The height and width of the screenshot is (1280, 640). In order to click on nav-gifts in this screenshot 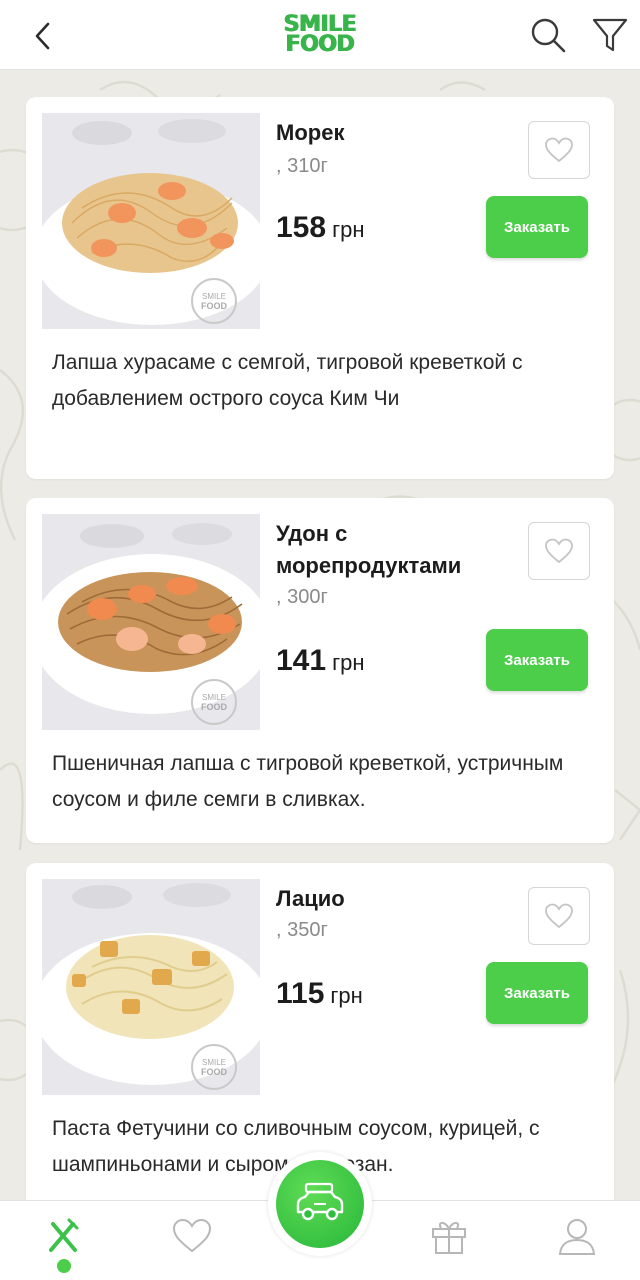, I will do `click(449, 1236)`.